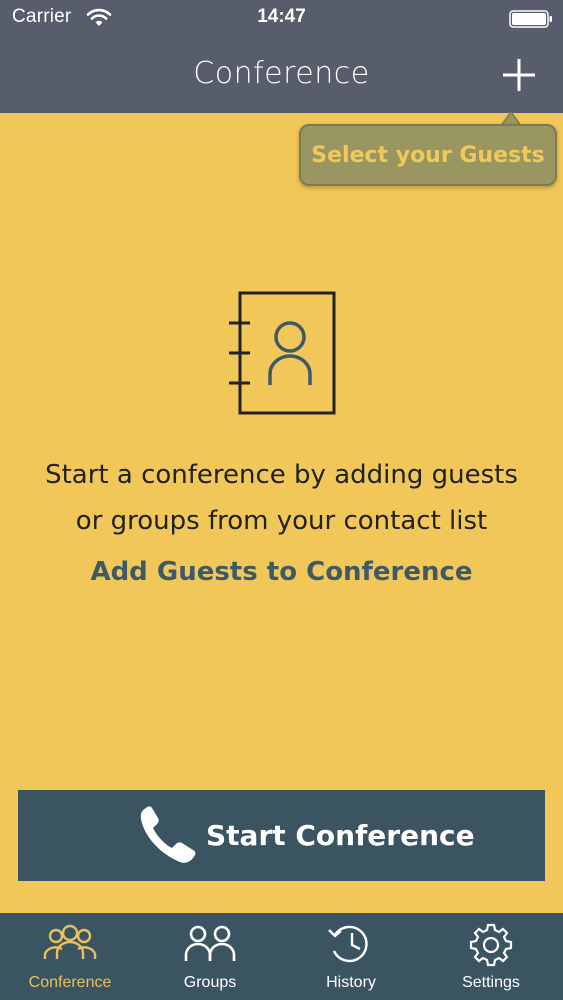 This screenshot has width=563, height=1000. I want to click on battery-icon, so click(530, 19).